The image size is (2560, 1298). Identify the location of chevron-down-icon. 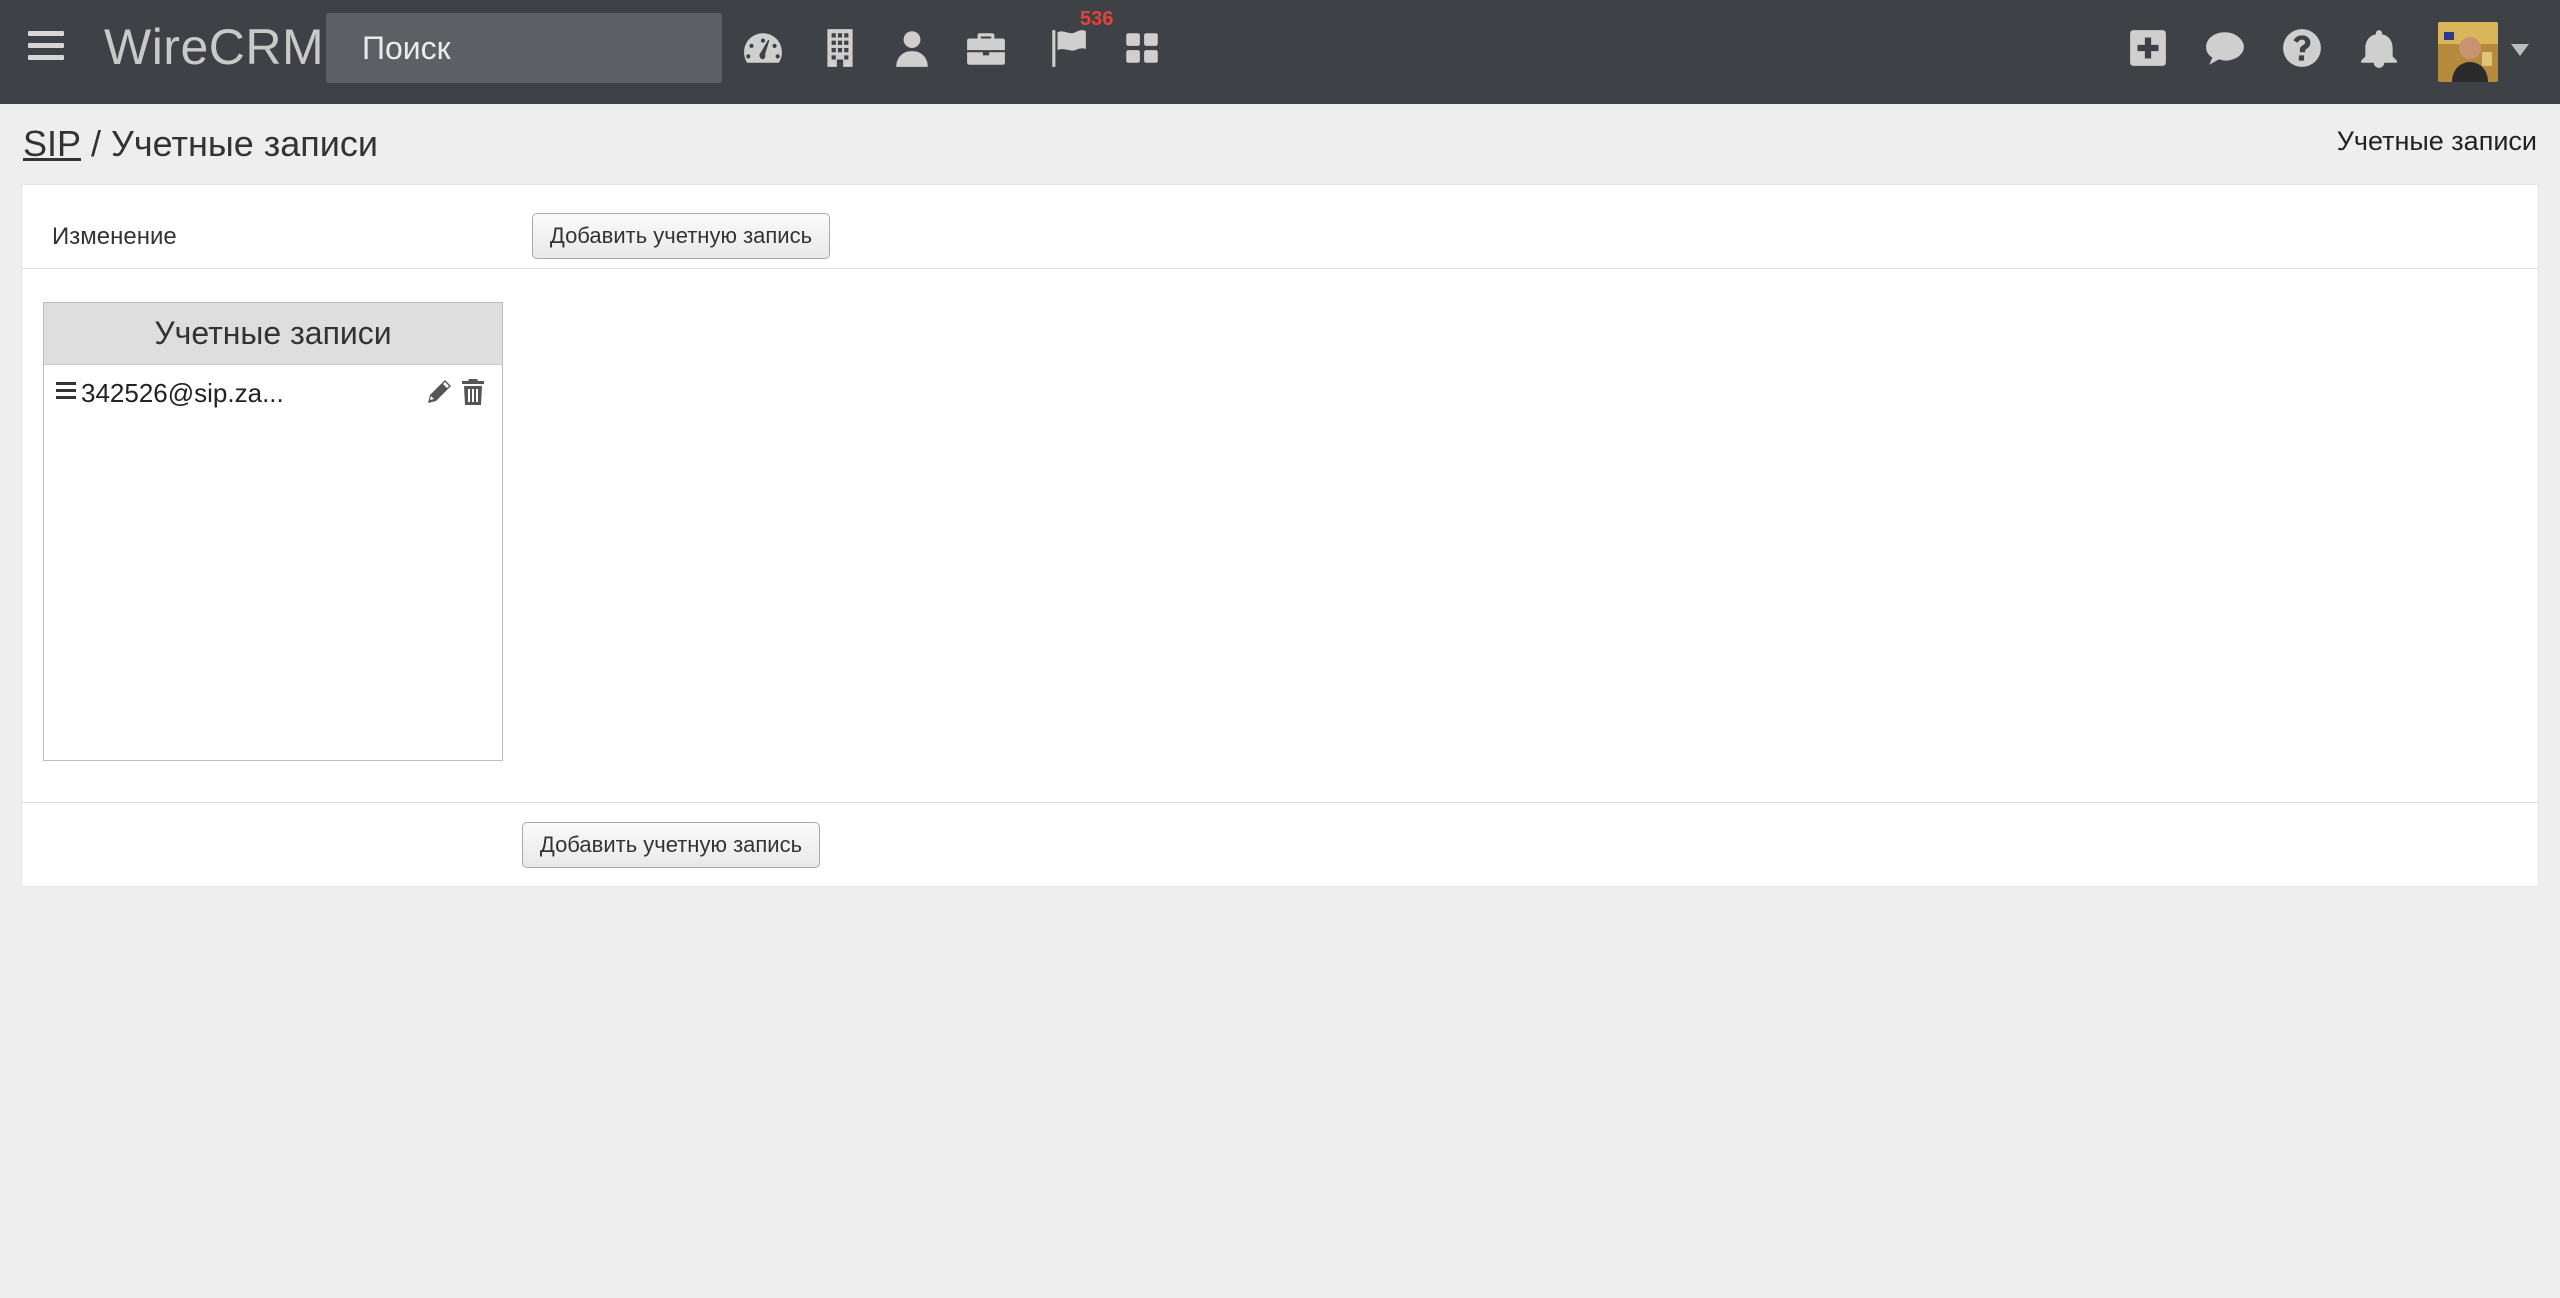
(2520, 50).